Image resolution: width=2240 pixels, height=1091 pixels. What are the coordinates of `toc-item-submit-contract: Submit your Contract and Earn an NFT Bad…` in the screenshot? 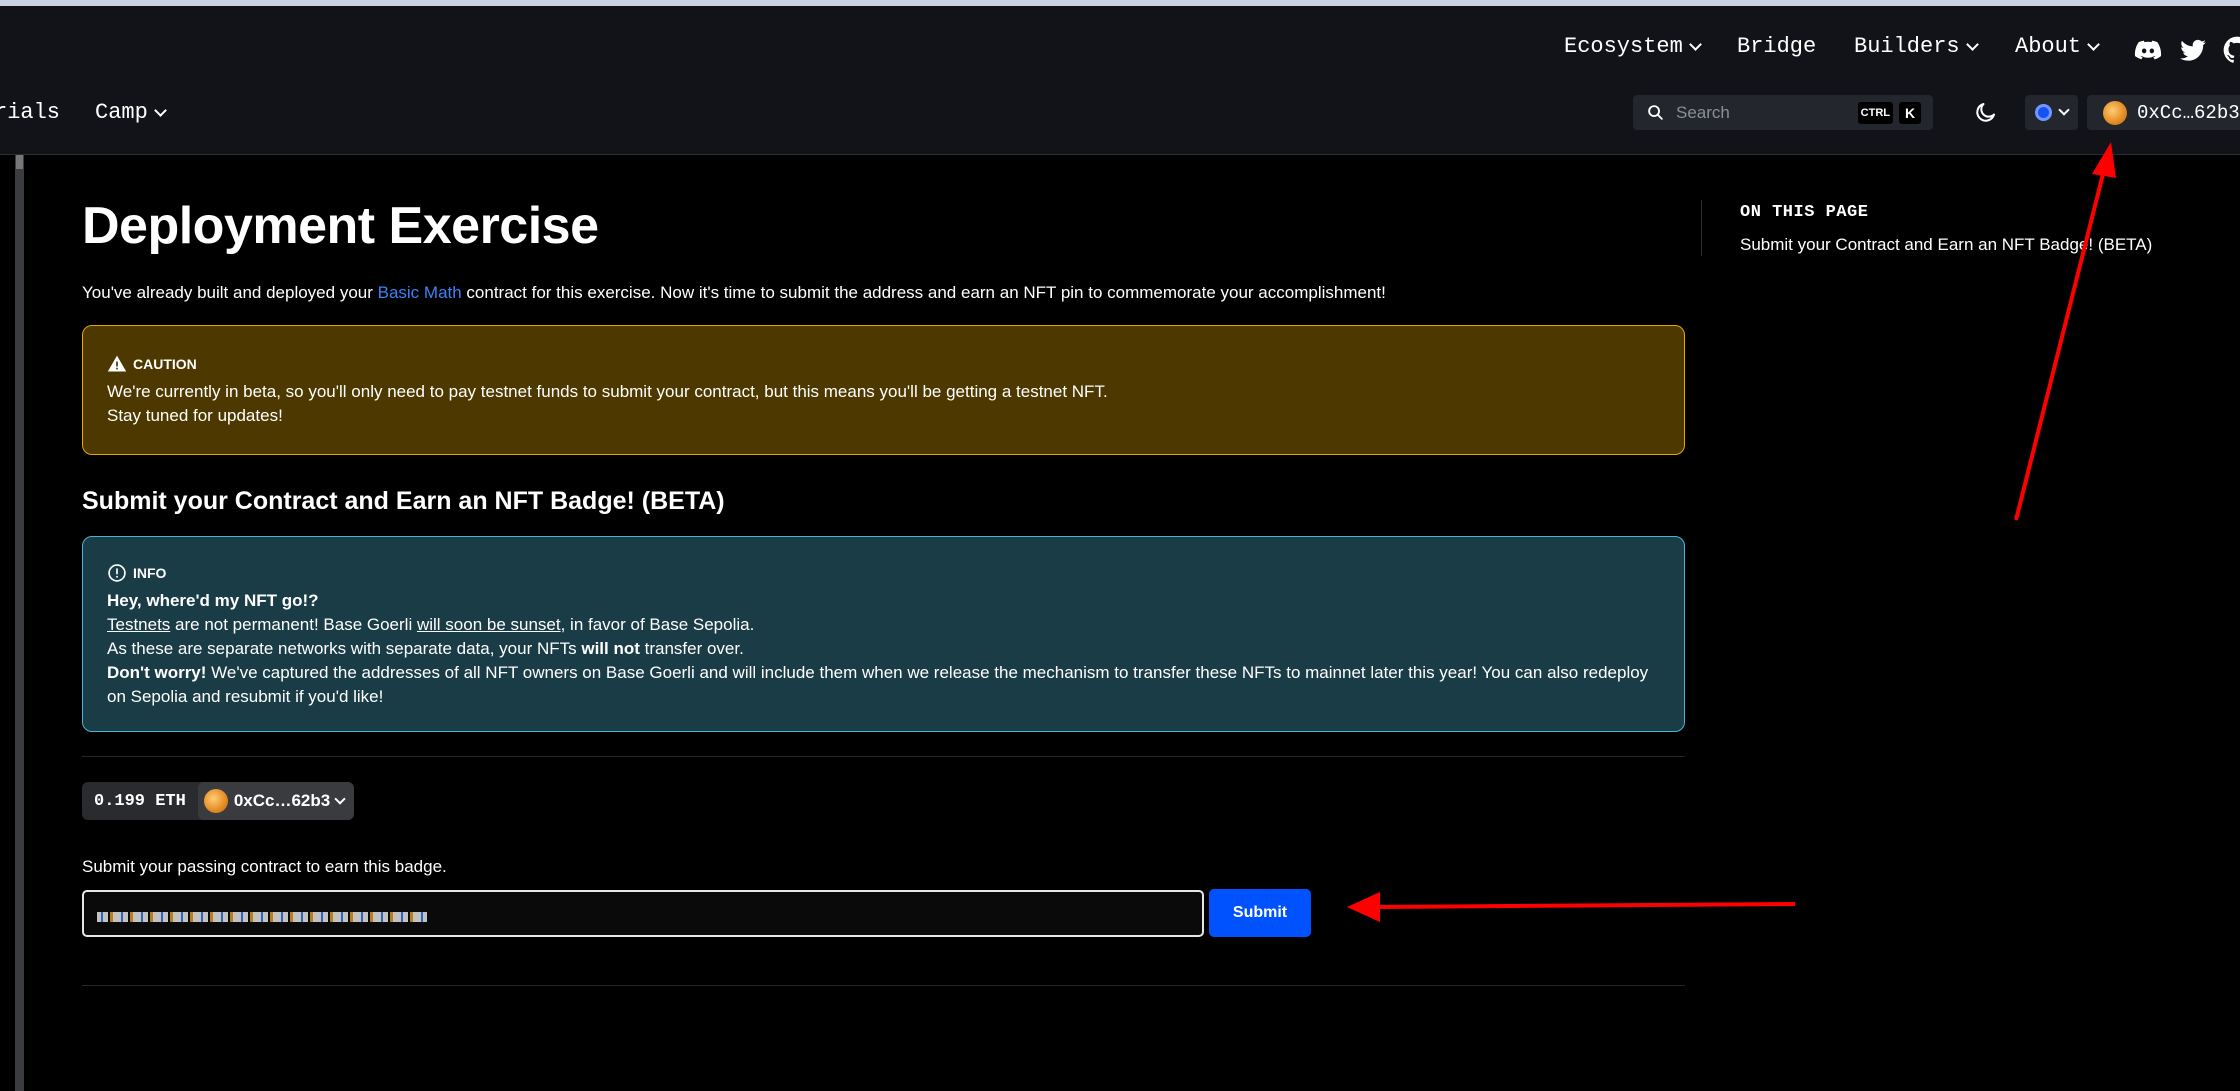 It's located at (1946, 245).